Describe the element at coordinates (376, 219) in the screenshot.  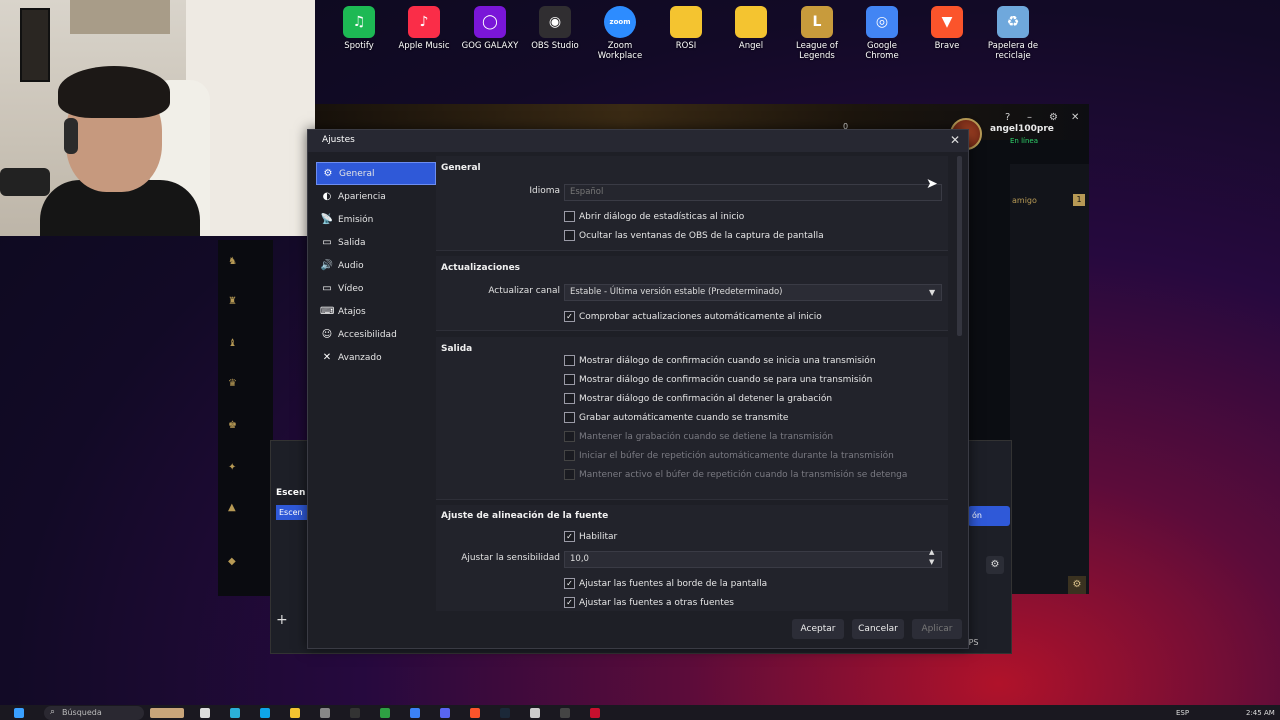
I see `nav-item-emision: 📡 Emisión` at that location.